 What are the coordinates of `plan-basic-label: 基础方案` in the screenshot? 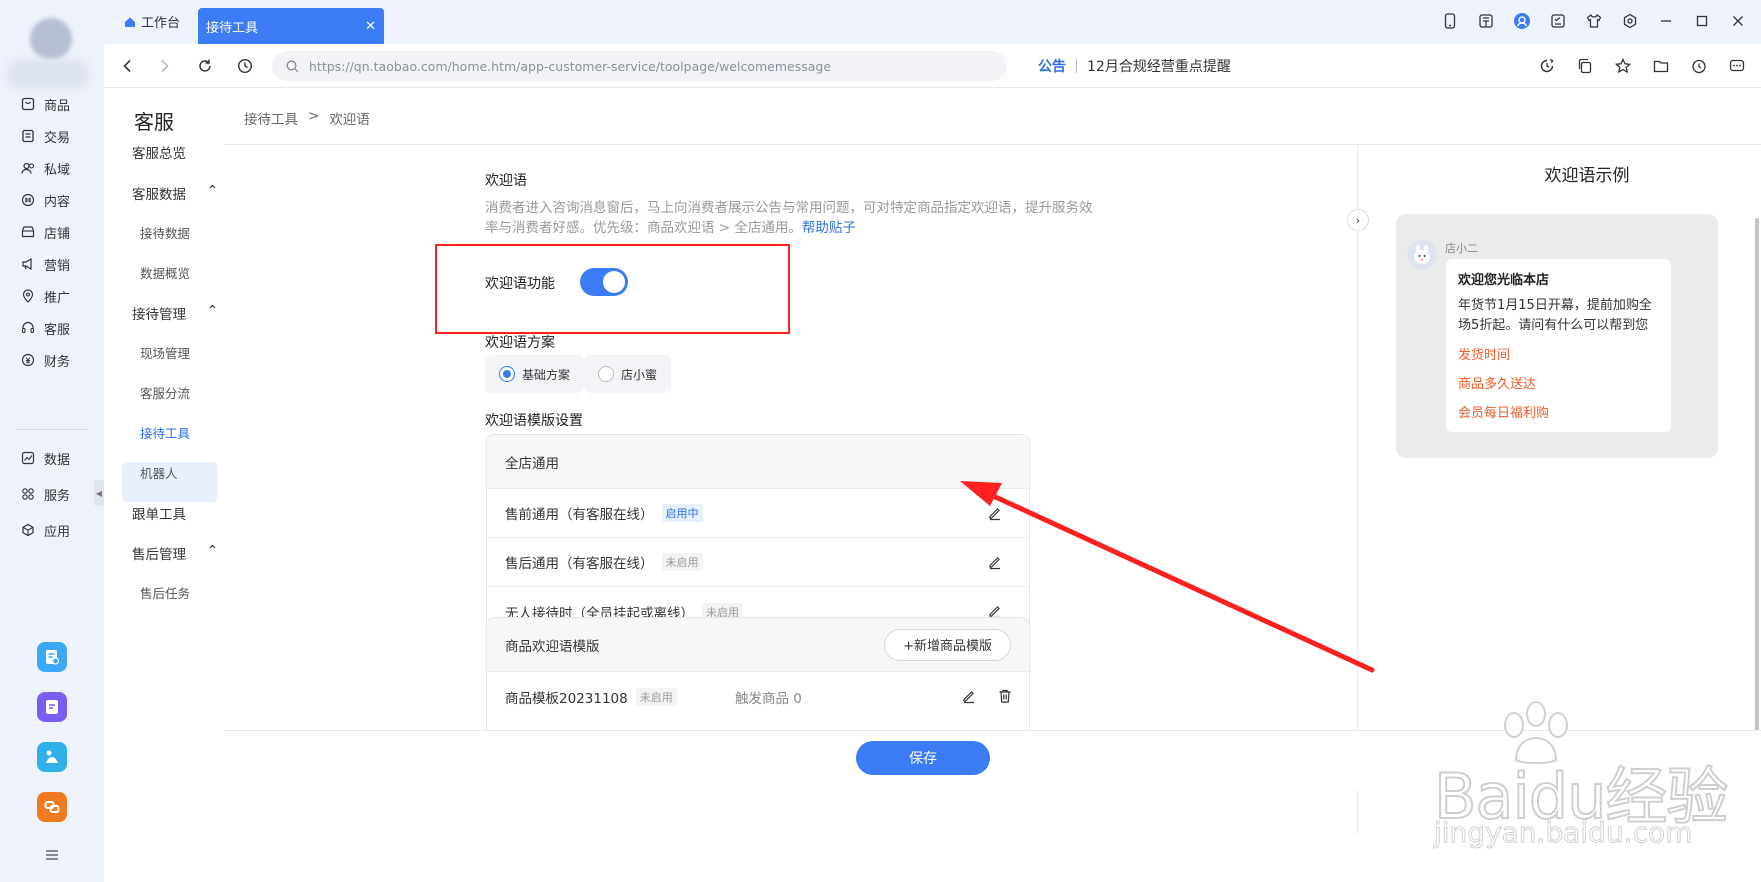 It's located at (546, 374).